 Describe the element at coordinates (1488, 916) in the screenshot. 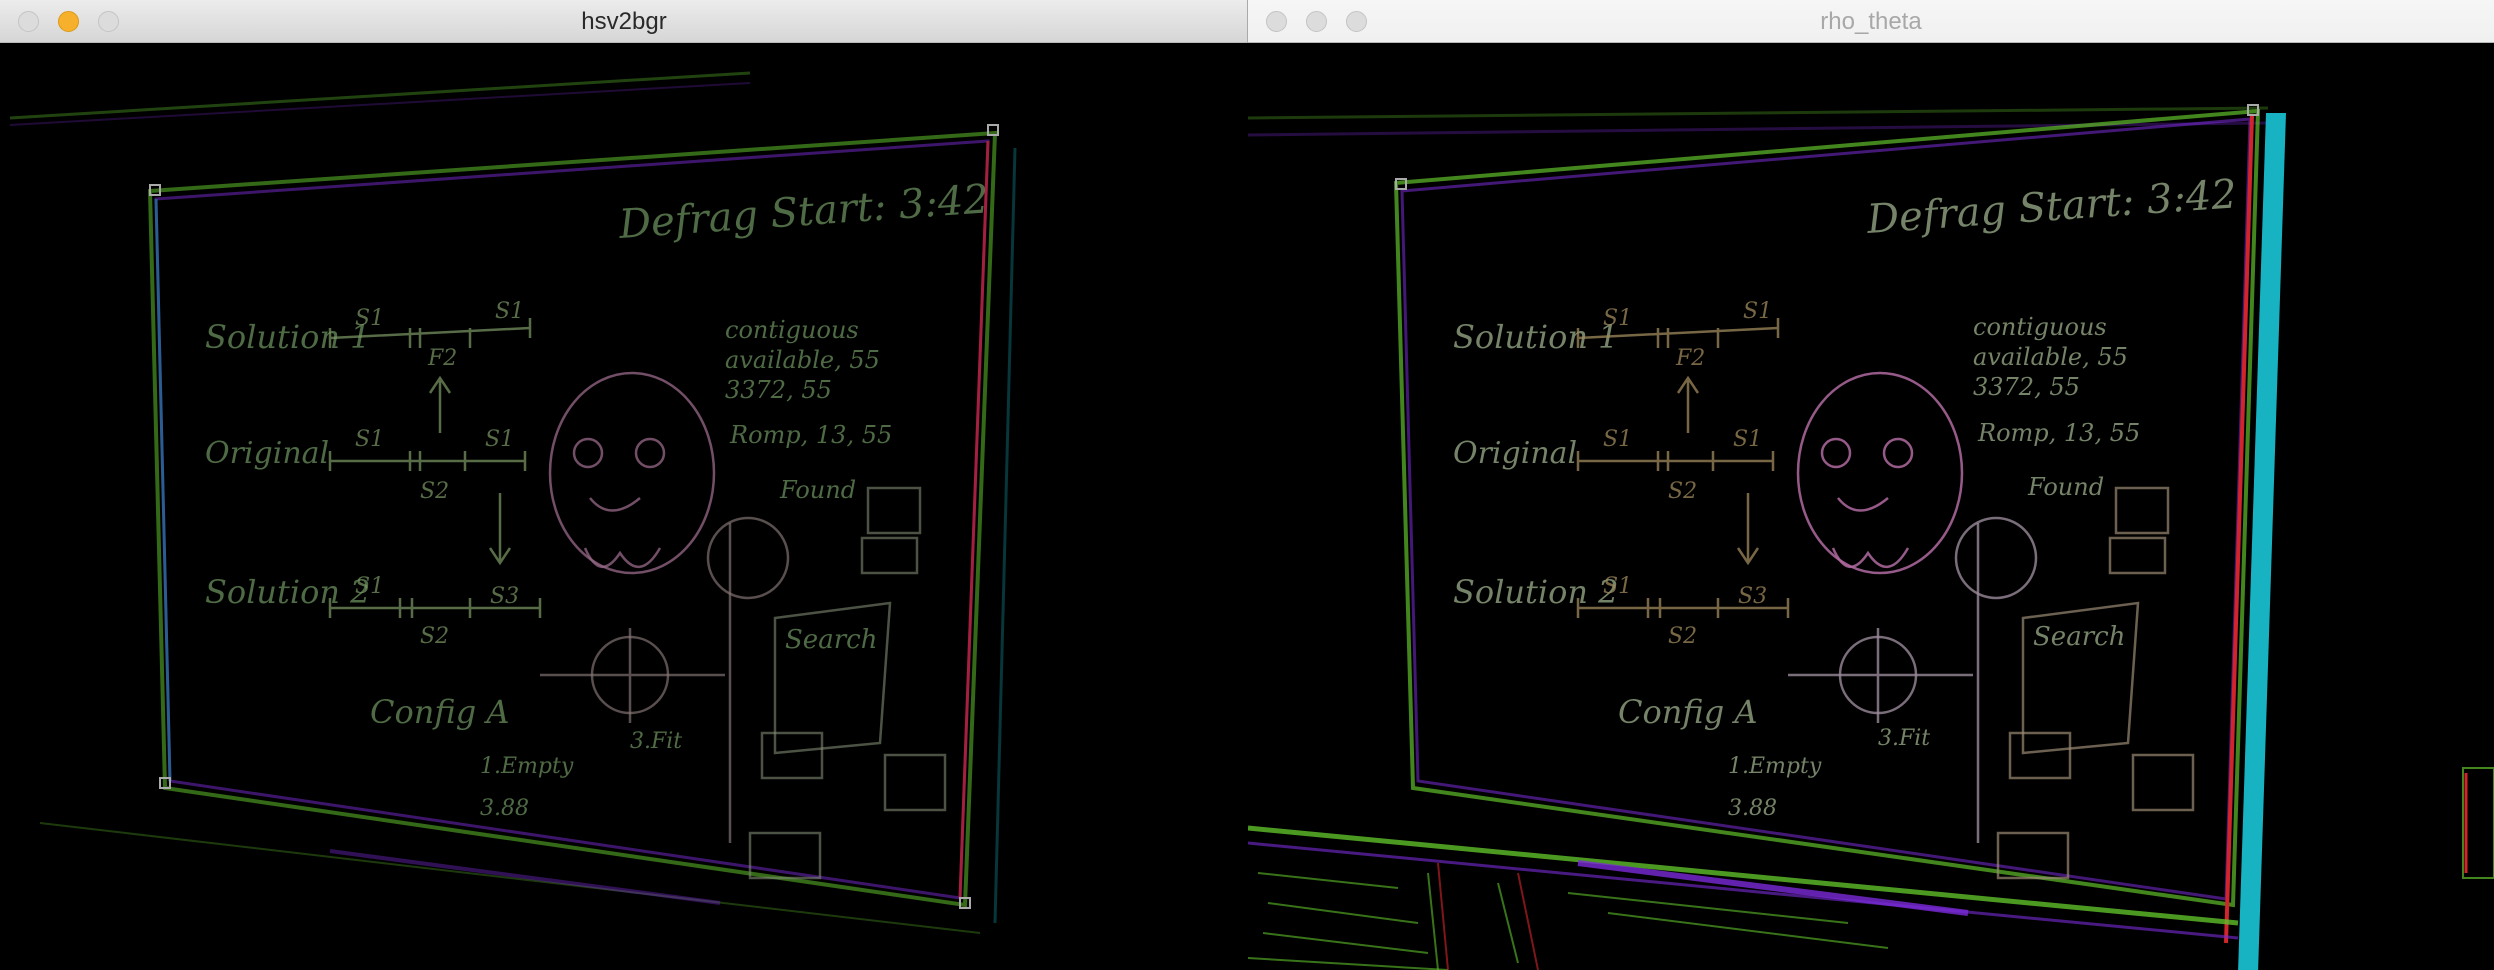

I see `ledge-noise` at that location.